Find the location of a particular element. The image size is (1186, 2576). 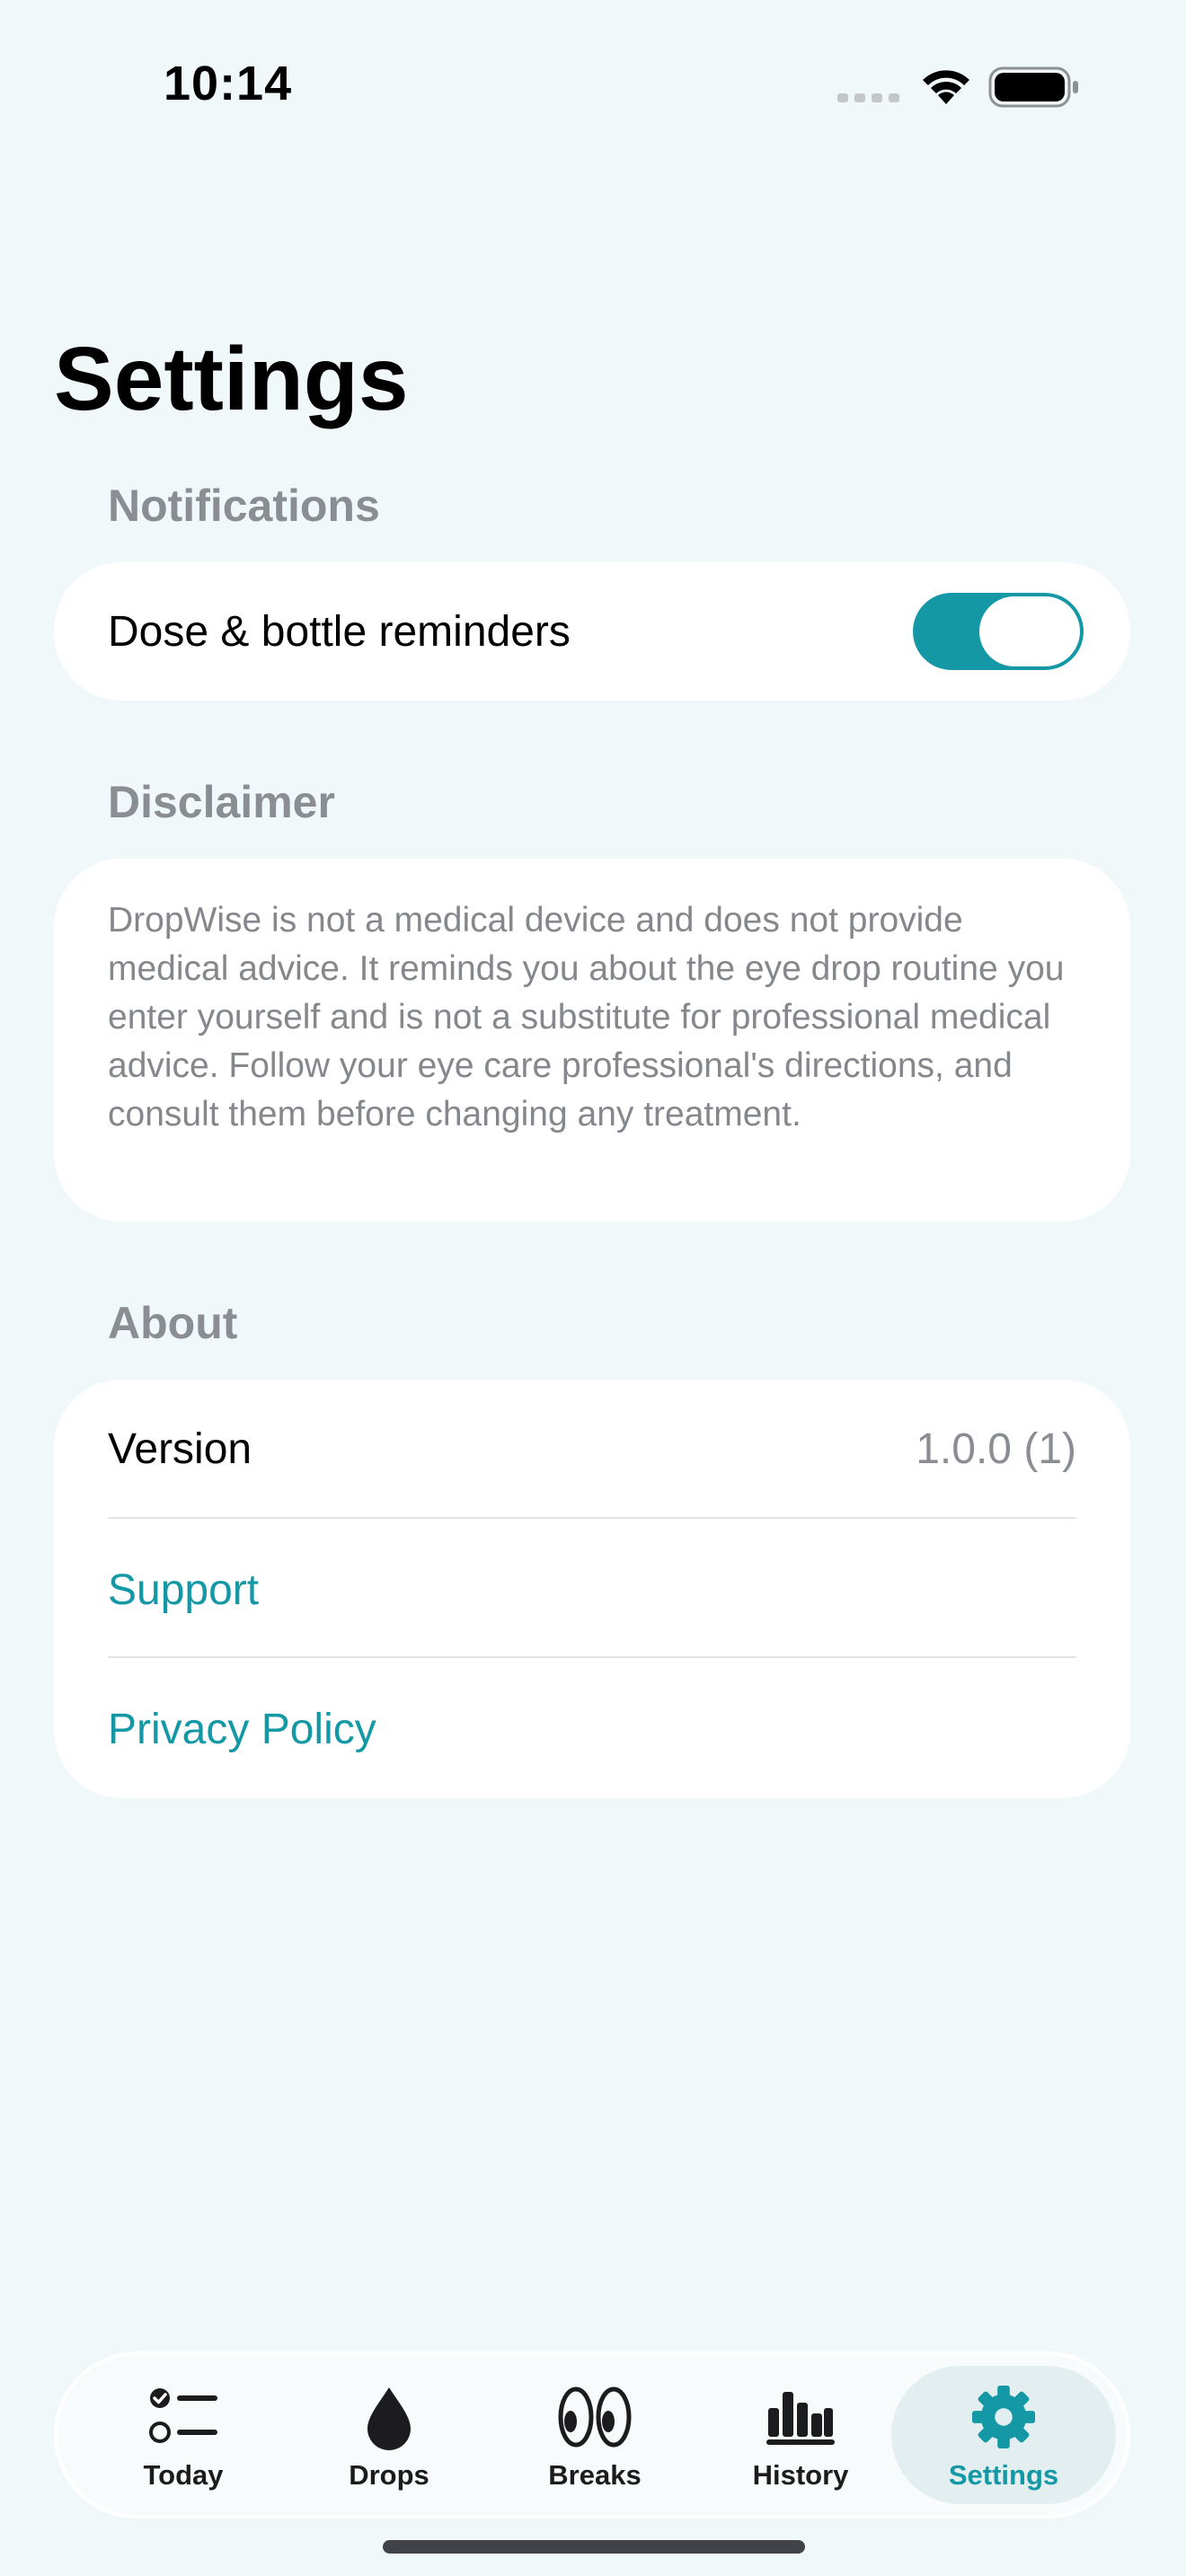

page-title: Settings is located at coordinates (231, 379).